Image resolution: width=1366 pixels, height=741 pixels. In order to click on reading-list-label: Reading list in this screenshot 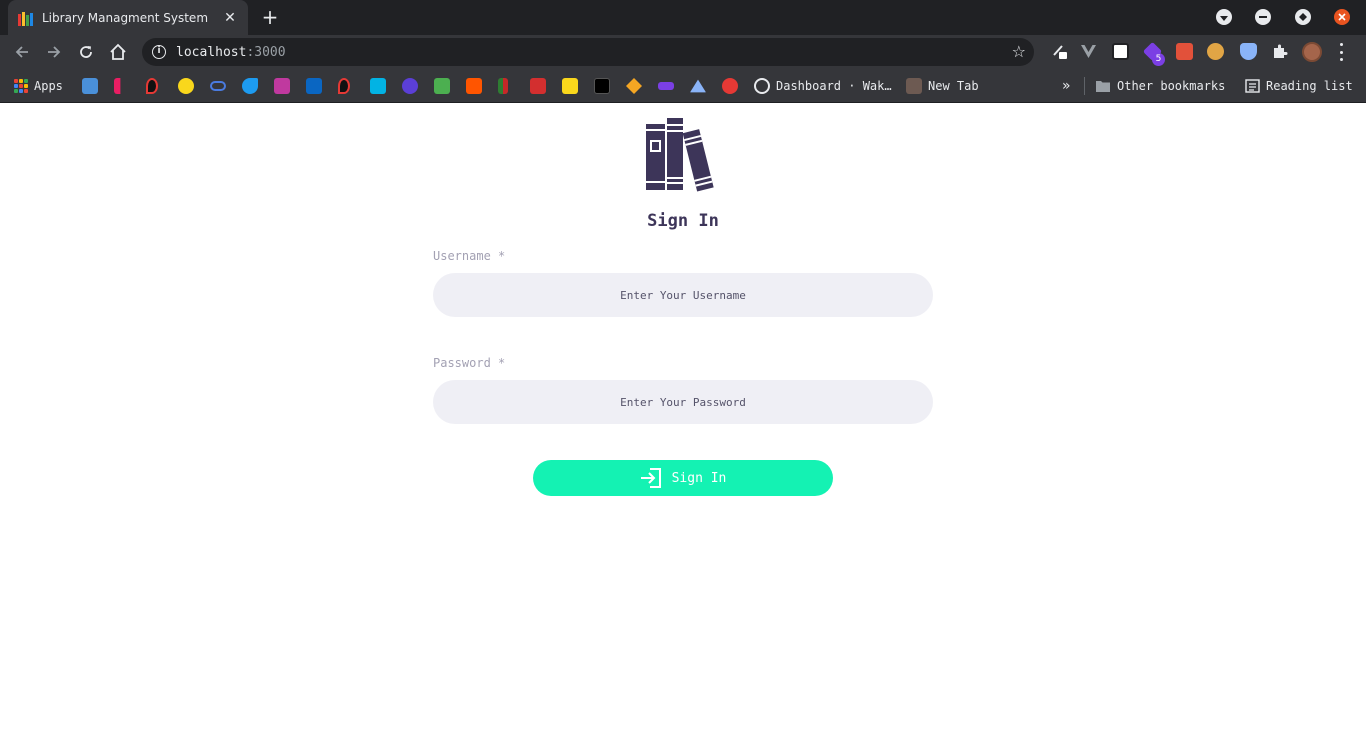, I will do `click(1309, 86)`.